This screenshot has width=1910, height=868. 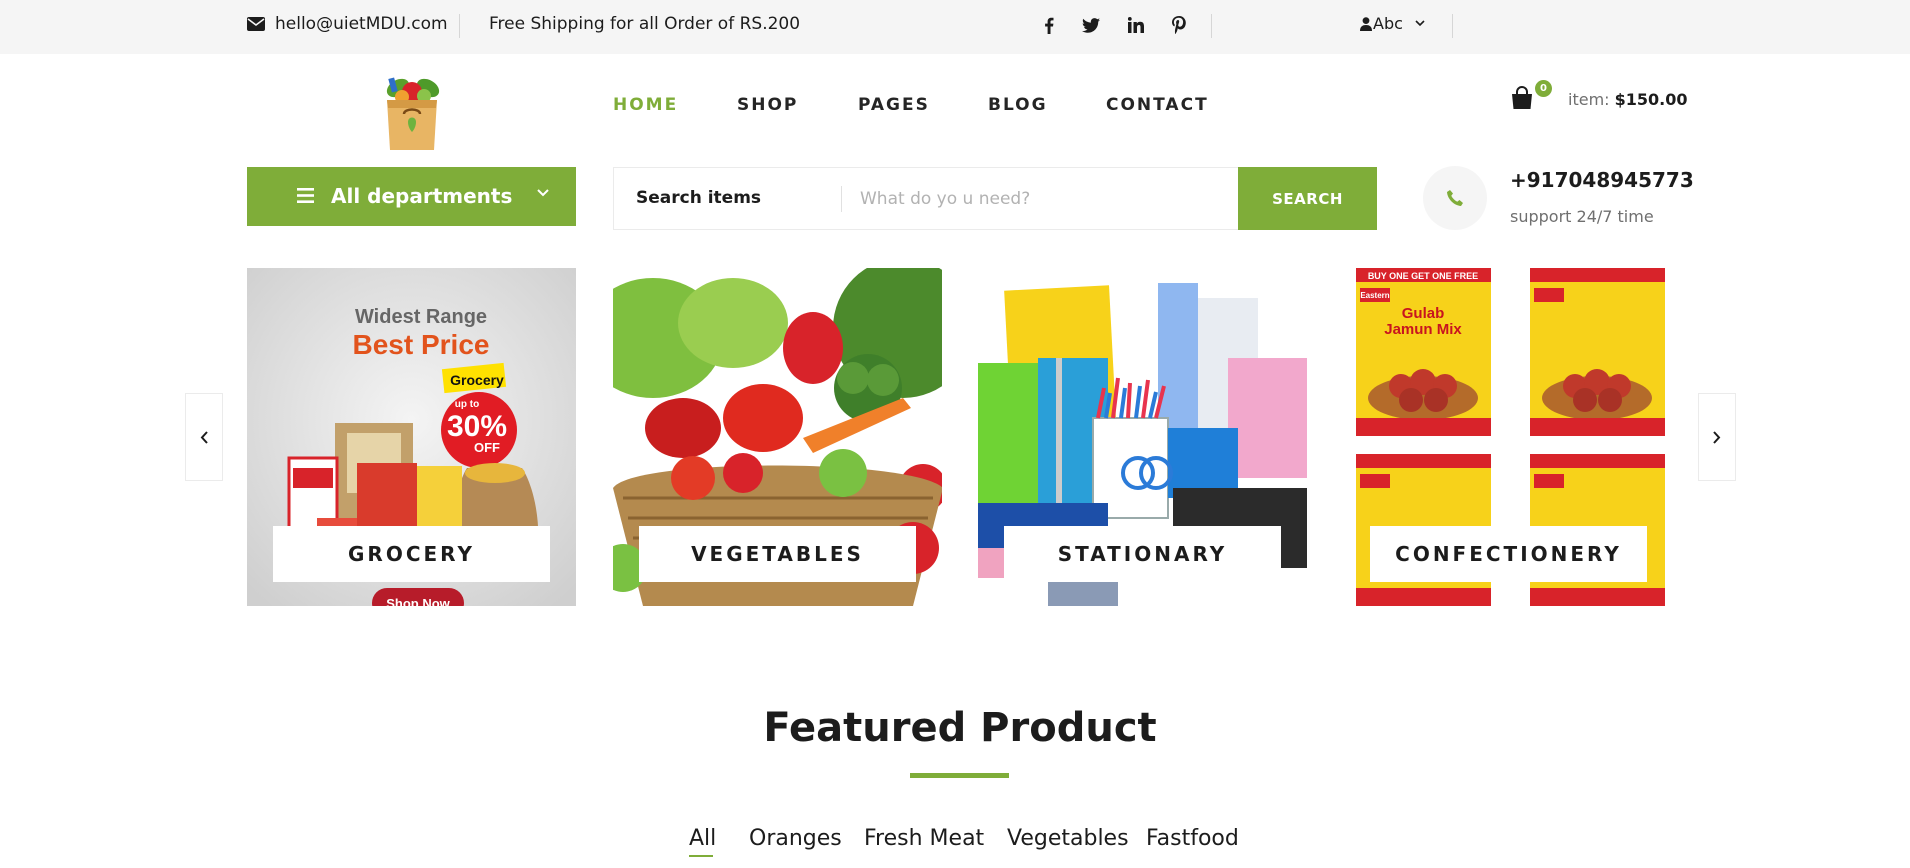 What do you see at coordinates (959, 775) in the screenshot?
I see `title-underline` at bounding box center [959, 775].